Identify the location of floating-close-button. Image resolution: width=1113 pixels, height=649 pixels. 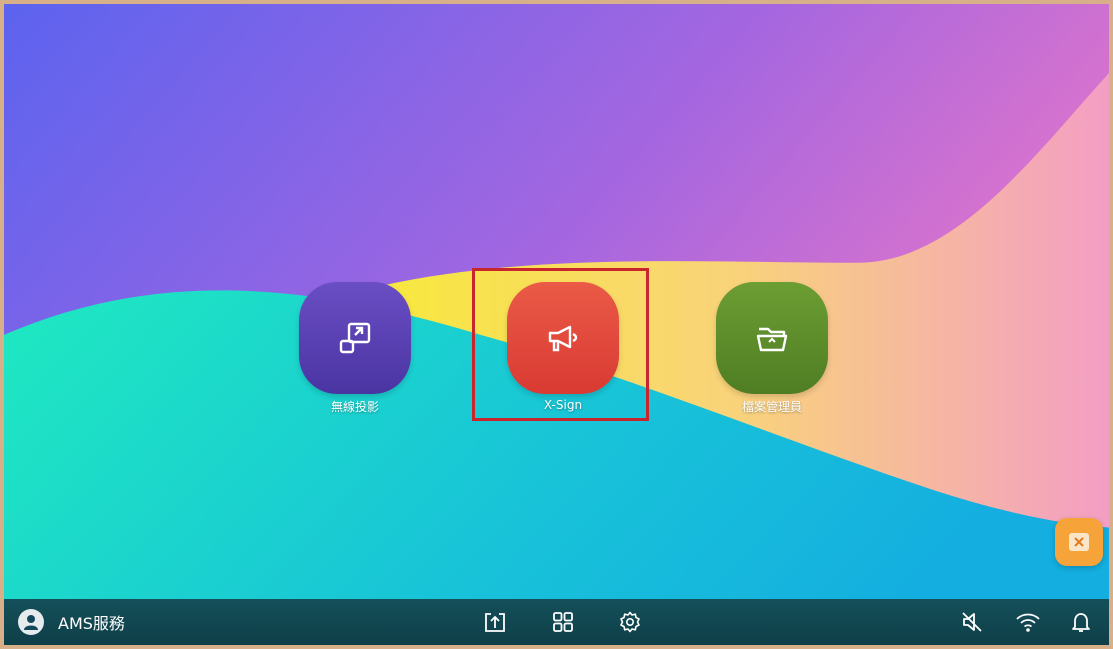
(1079, 542).